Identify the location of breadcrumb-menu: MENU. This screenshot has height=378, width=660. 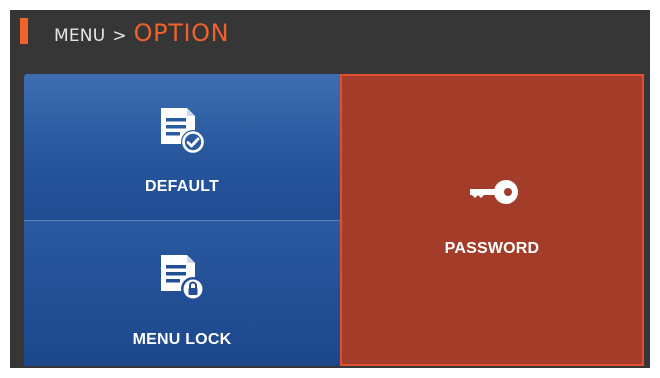
(79, 36).